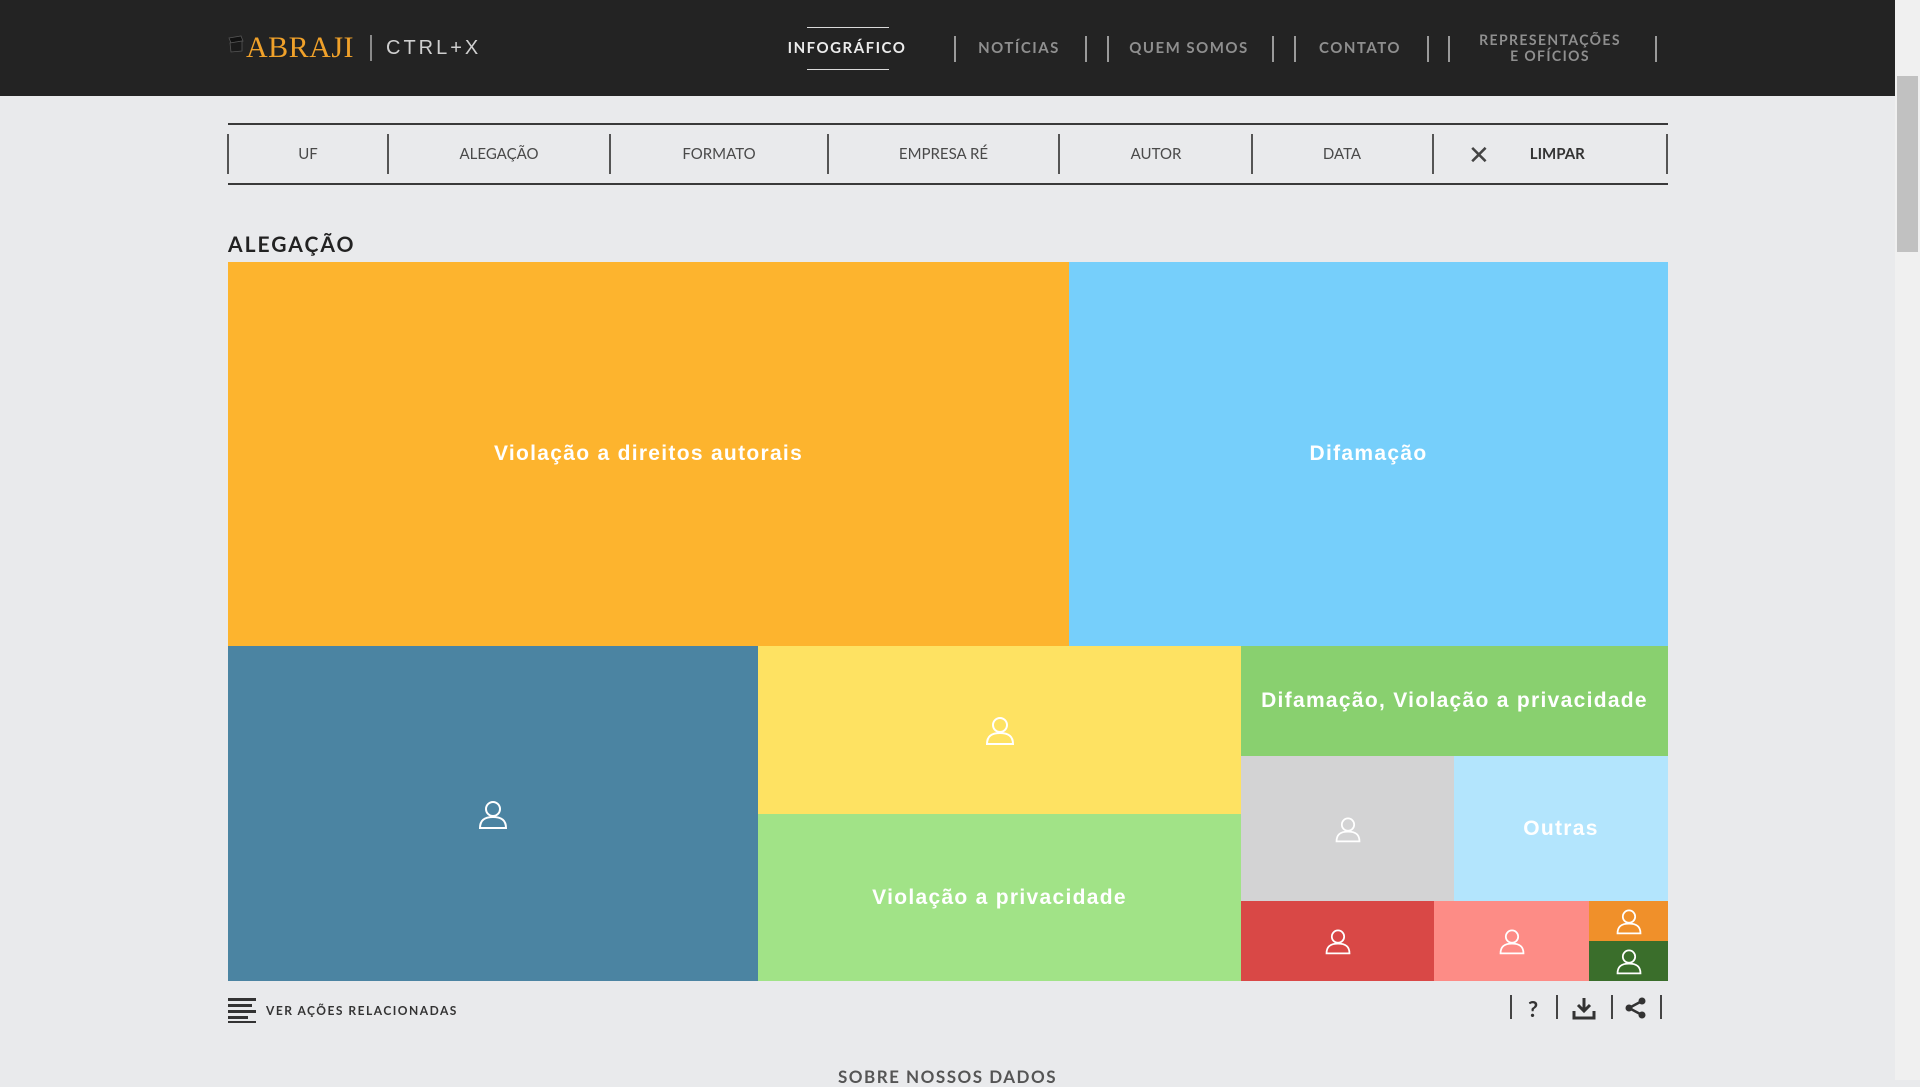  I want to click on filter-formato: FORMATO, so click(719, 154).